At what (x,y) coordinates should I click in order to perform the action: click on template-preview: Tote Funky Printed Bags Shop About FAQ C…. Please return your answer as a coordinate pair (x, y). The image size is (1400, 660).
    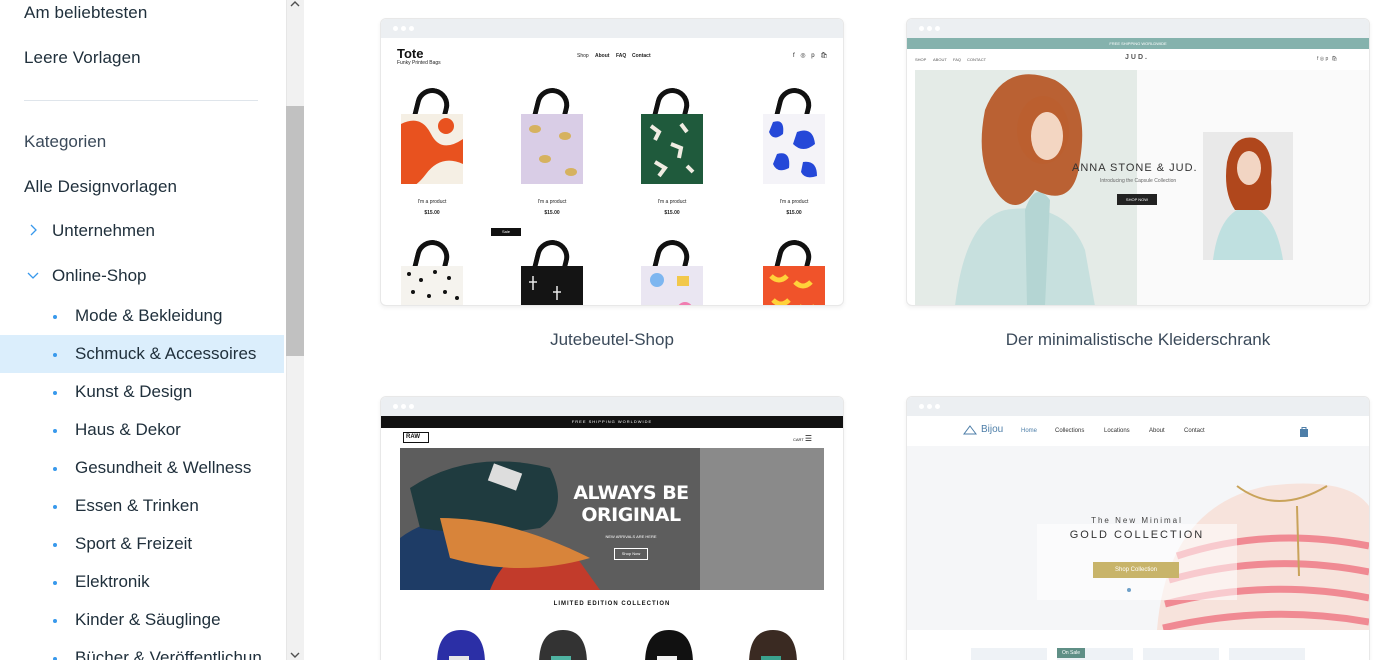
    Looking at the image, I should click on (612, 162).